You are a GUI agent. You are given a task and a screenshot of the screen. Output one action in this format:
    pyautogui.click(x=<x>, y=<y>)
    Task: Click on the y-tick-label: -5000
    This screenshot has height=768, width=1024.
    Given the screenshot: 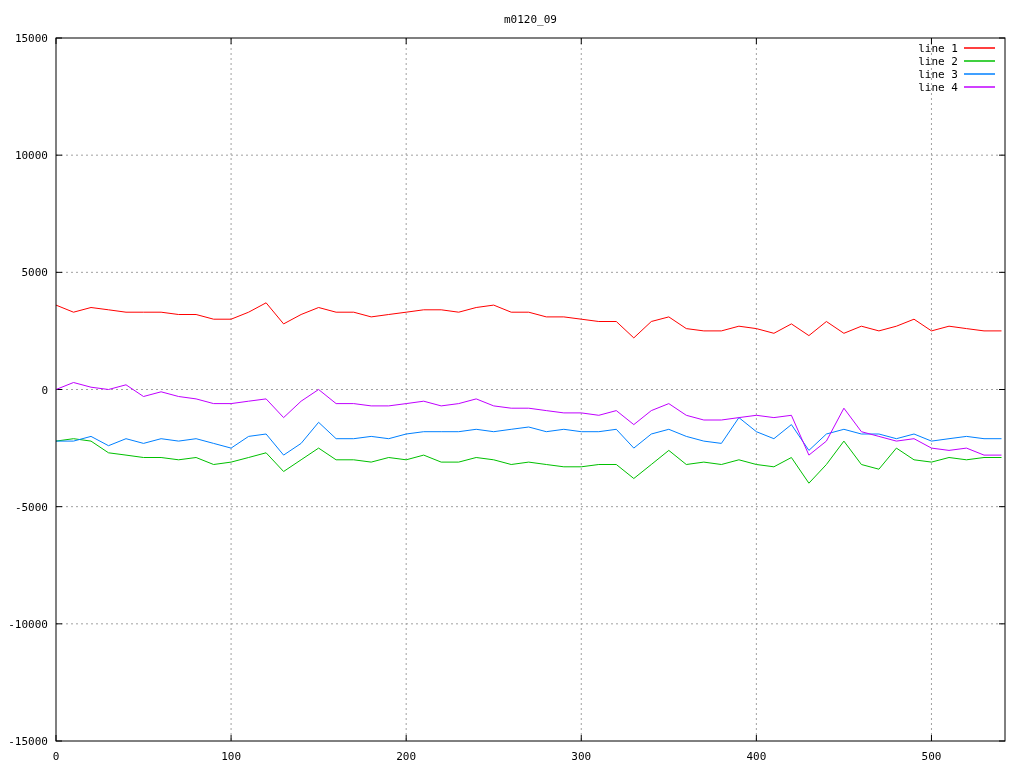 What is the action you would take?
    pyautogui.click(x=31, y=507)
    